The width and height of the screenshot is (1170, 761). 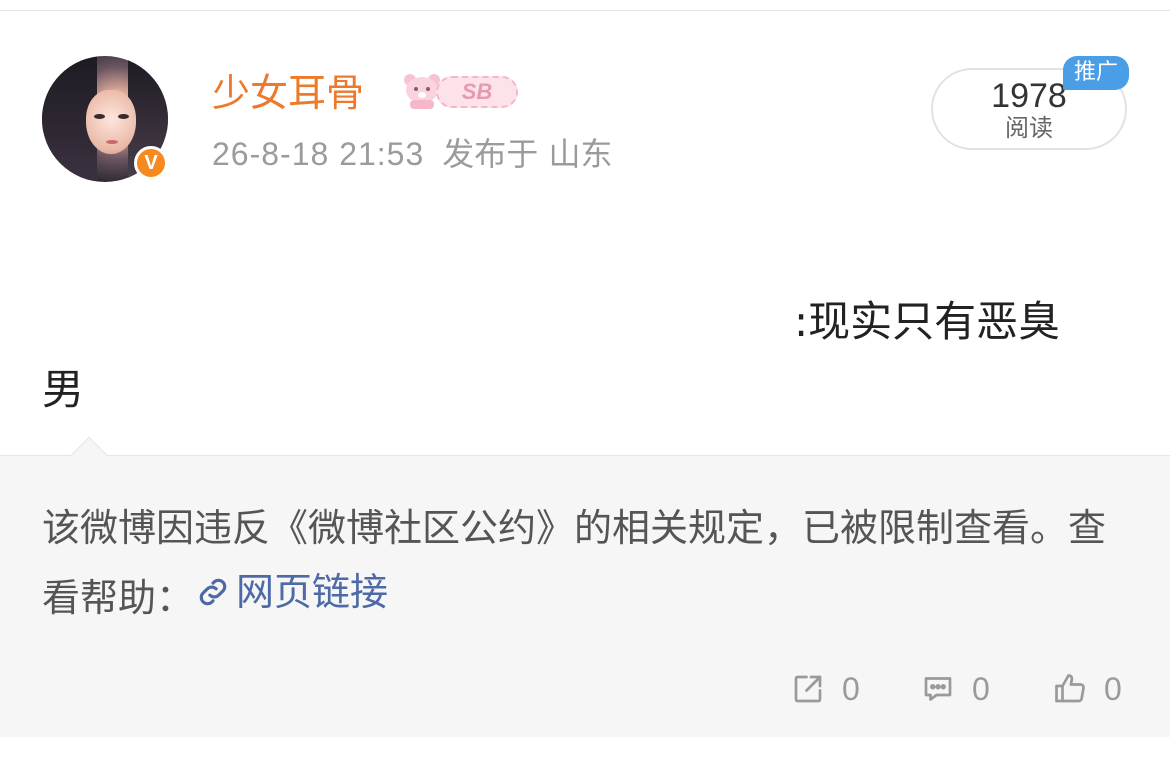 I want to click on promo-tag: 推广, so click(x=1096, y=73).